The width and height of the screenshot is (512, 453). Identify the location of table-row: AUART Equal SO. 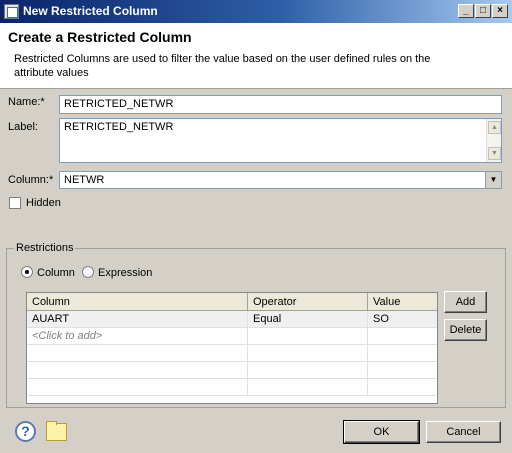
(232, 319).